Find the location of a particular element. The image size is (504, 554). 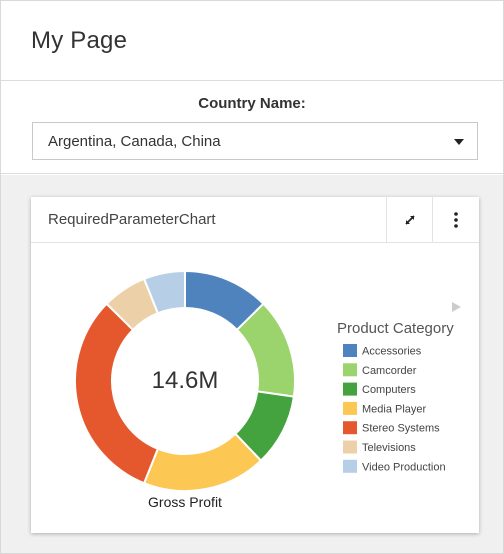

legend-swatch-camcorder is located at coordinates (350, 370).